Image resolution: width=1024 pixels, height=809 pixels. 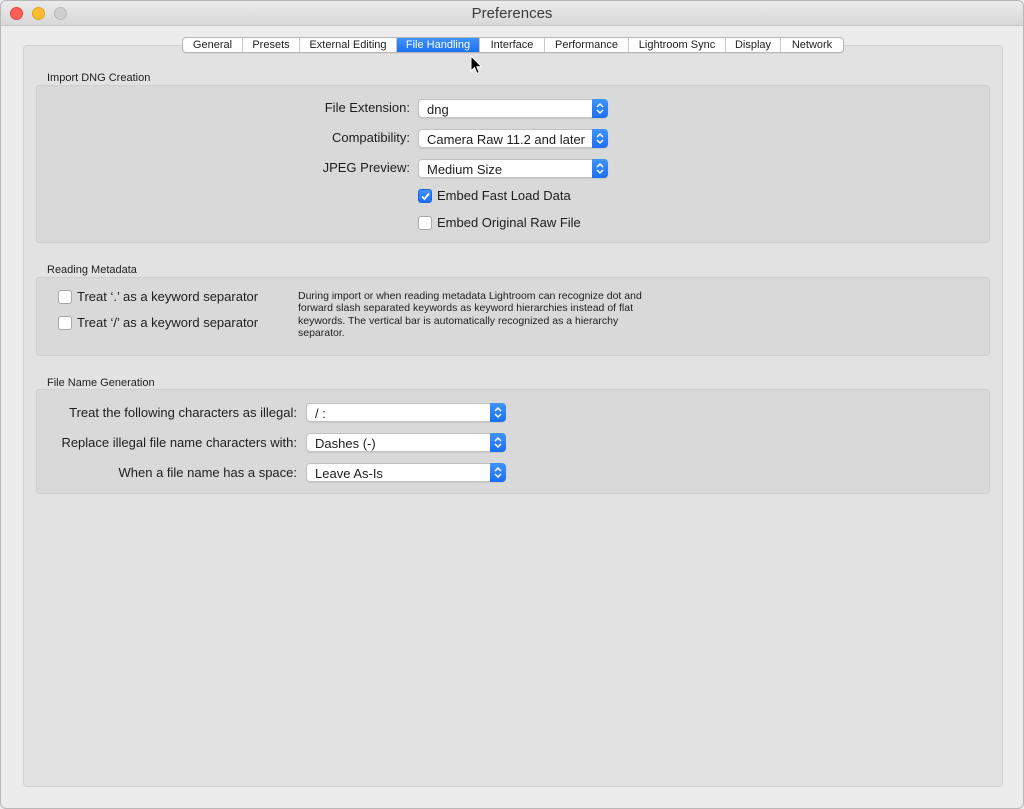 What do you see at coordinates (65, 297) in the screenshot?
I see `dot-separator-checkbox` at bounding box center [65, 297].